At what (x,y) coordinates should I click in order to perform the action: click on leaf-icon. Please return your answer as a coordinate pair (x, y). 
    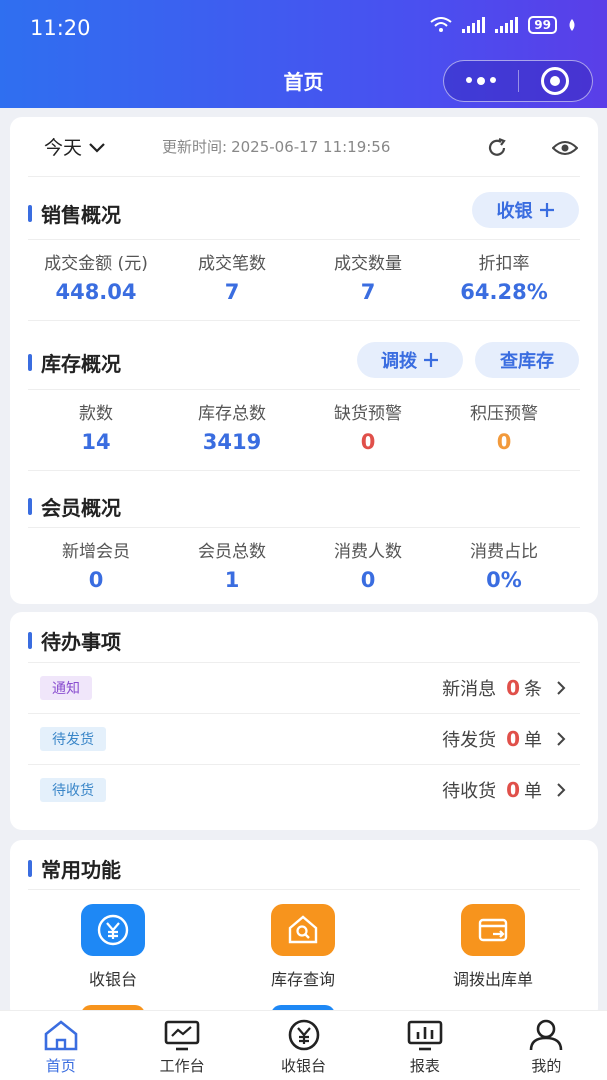
    Looking at the image, I should click on (572, 25).